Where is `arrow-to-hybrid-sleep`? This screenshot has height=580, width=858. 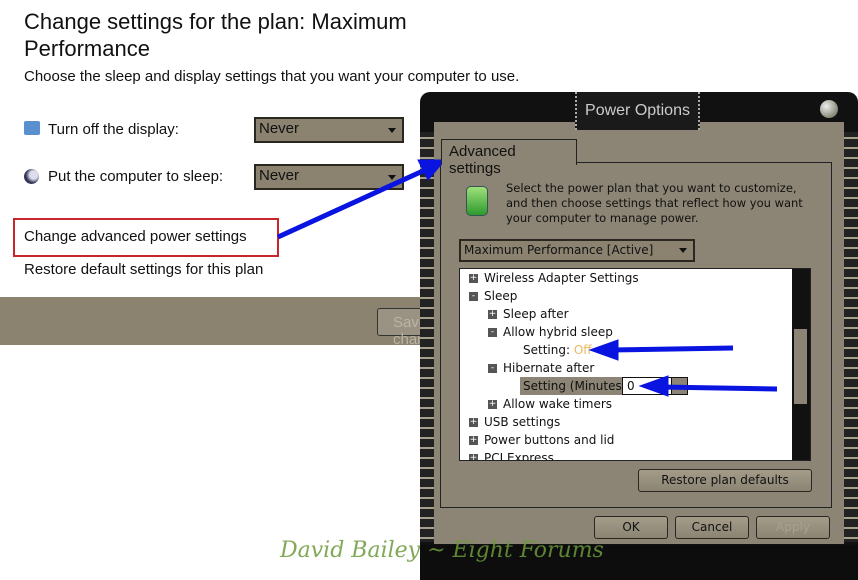
arrow-to-hybrid-sleep is located at coordinates (661, 350).